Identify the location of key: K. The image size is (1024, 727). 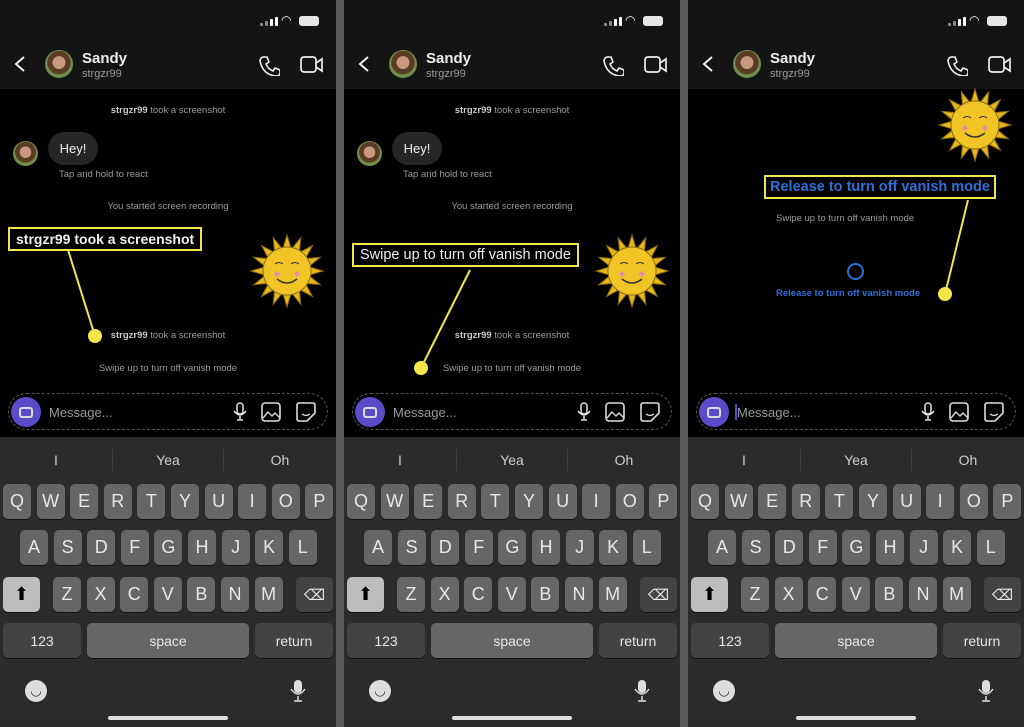
(957, 547).